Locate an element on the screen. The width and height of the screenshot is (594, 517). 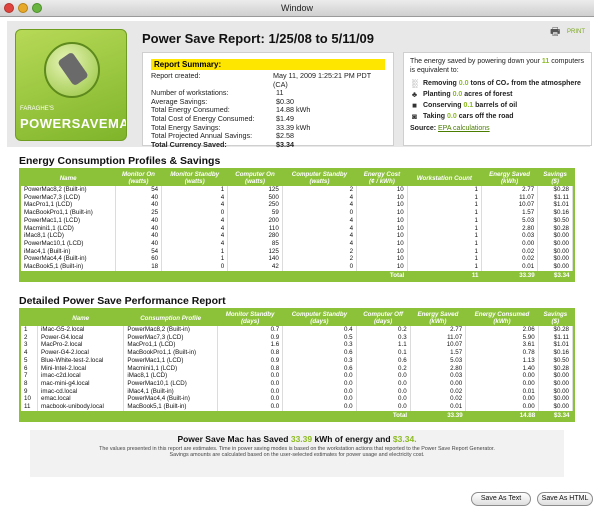
tree-icon: ♣ is located at coordinates (414, 94).